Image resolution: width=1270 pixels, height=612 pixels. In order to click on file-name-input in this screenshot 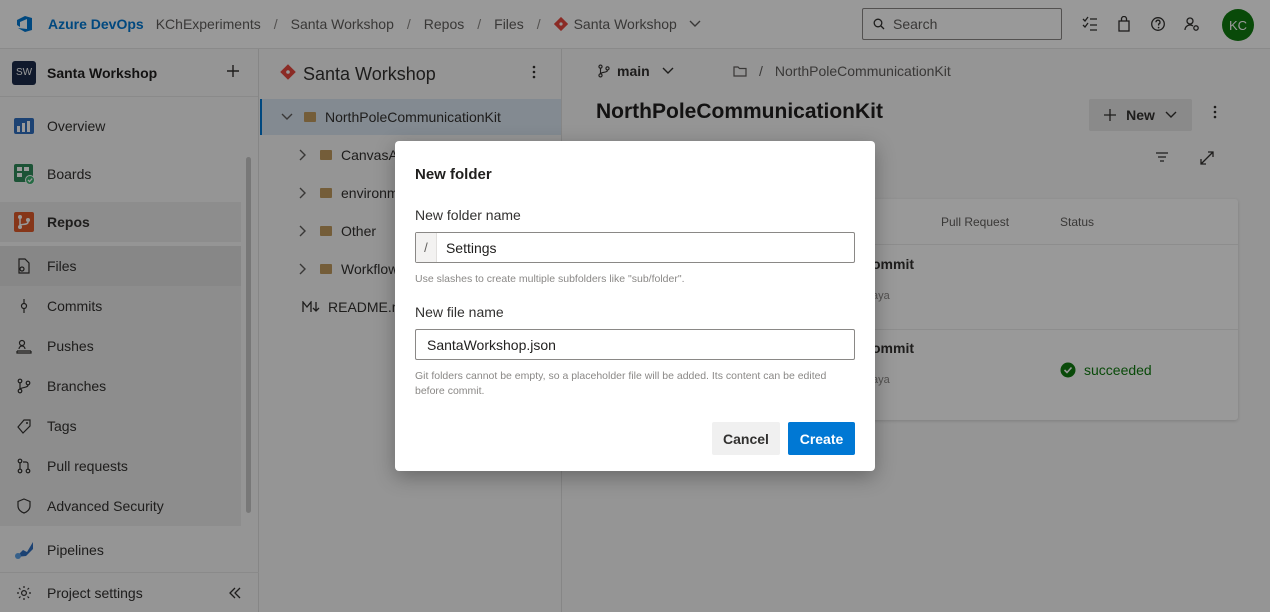, I will do `click(635, 344)`.